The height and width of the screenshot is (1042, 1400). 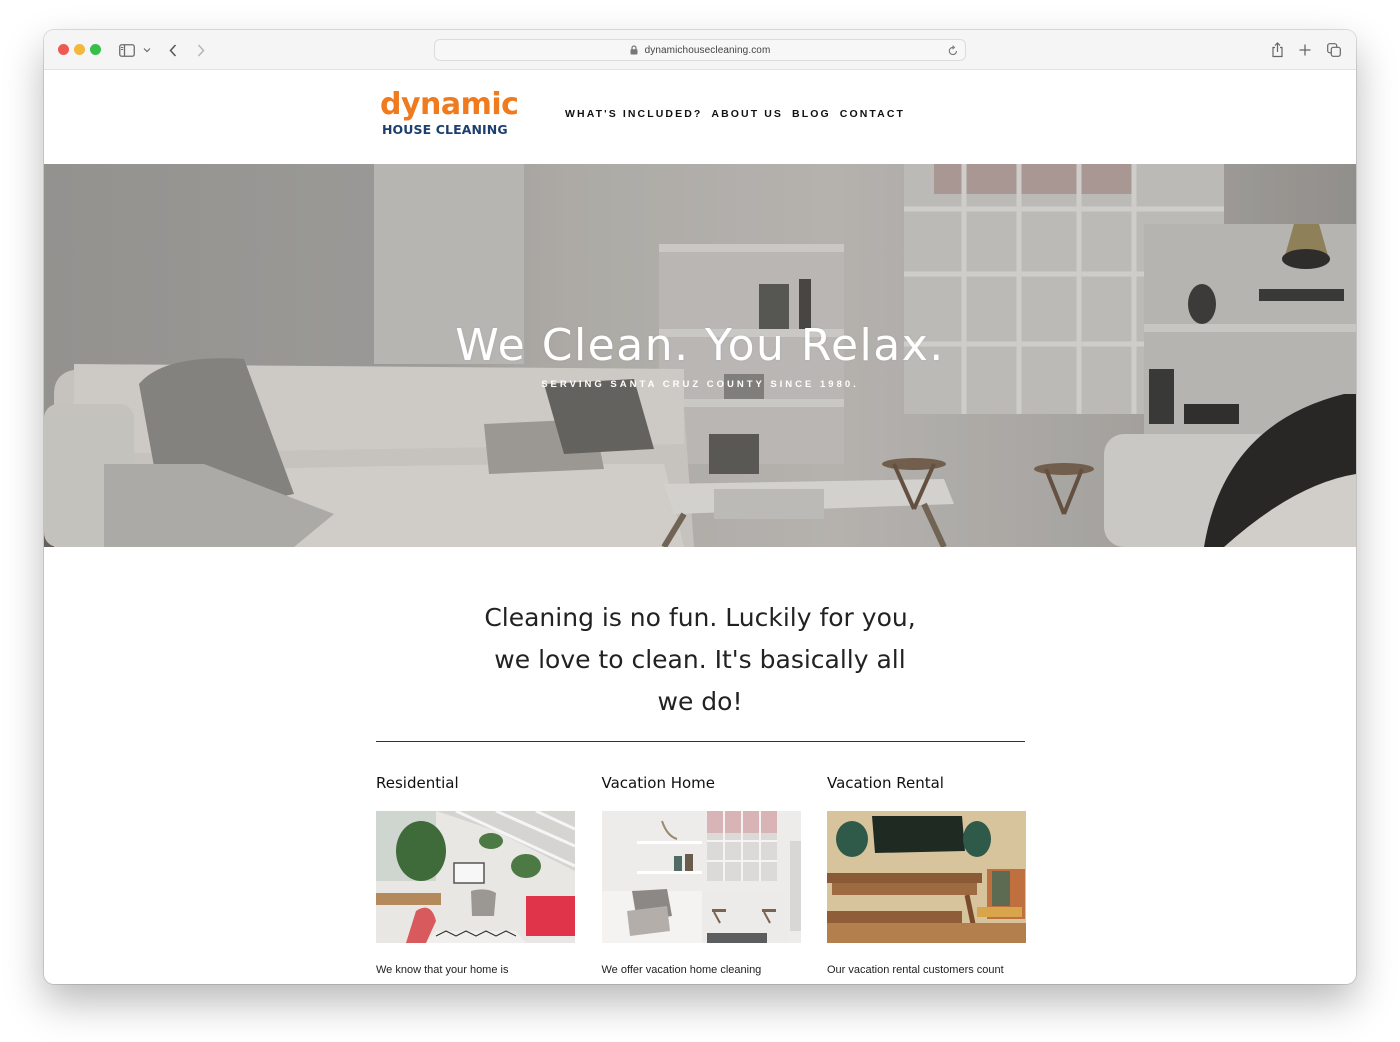 I want to click on home-office-photo, so click(x=475, y=877).